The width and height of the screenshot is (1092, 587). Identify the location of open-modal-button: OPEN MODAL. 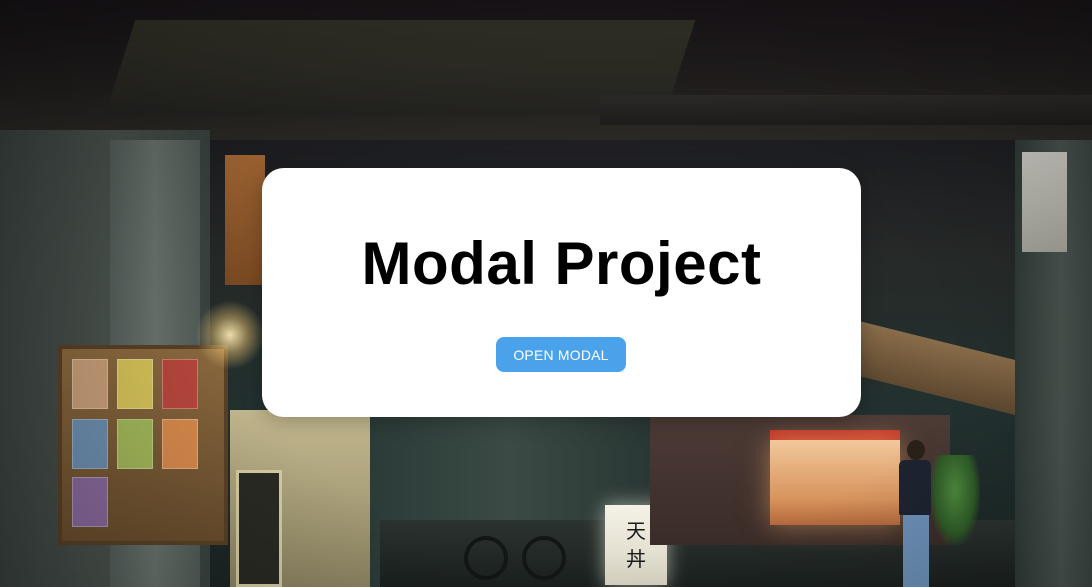
(561, 354).